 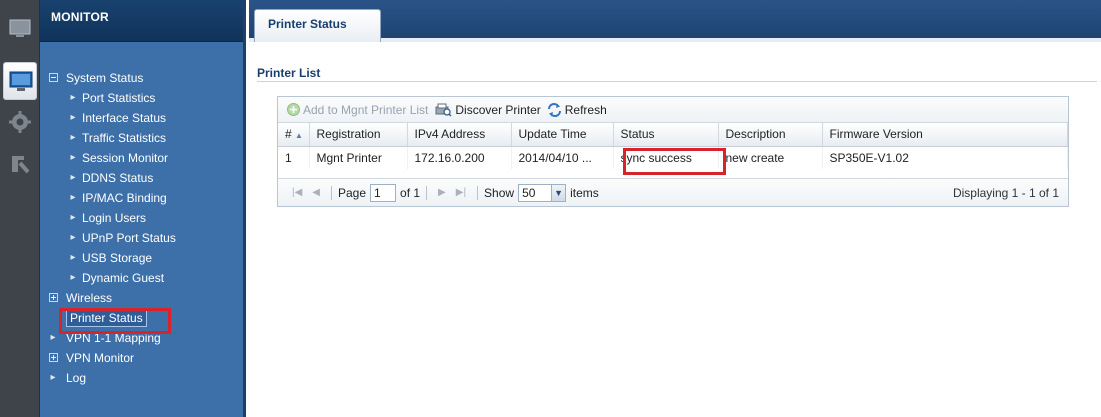 What do you see at coordinates (141, 21) in the screenshot?
I see `sidebar-header: MONITOR` at bounding box center [141, 21].